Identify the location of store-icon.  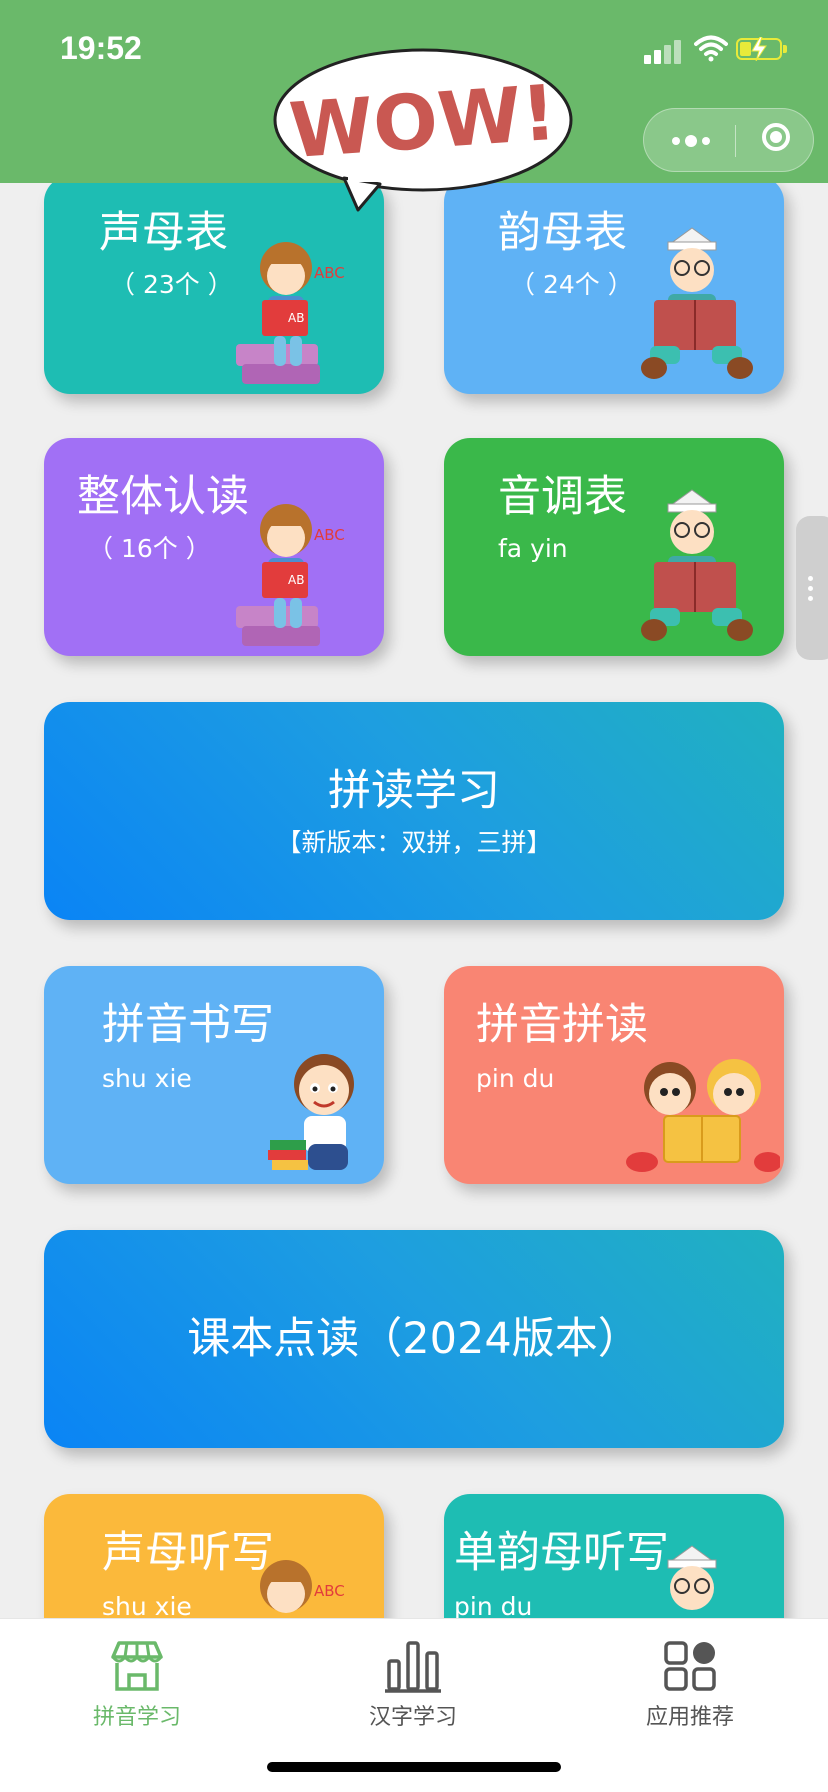
(137, 1666).